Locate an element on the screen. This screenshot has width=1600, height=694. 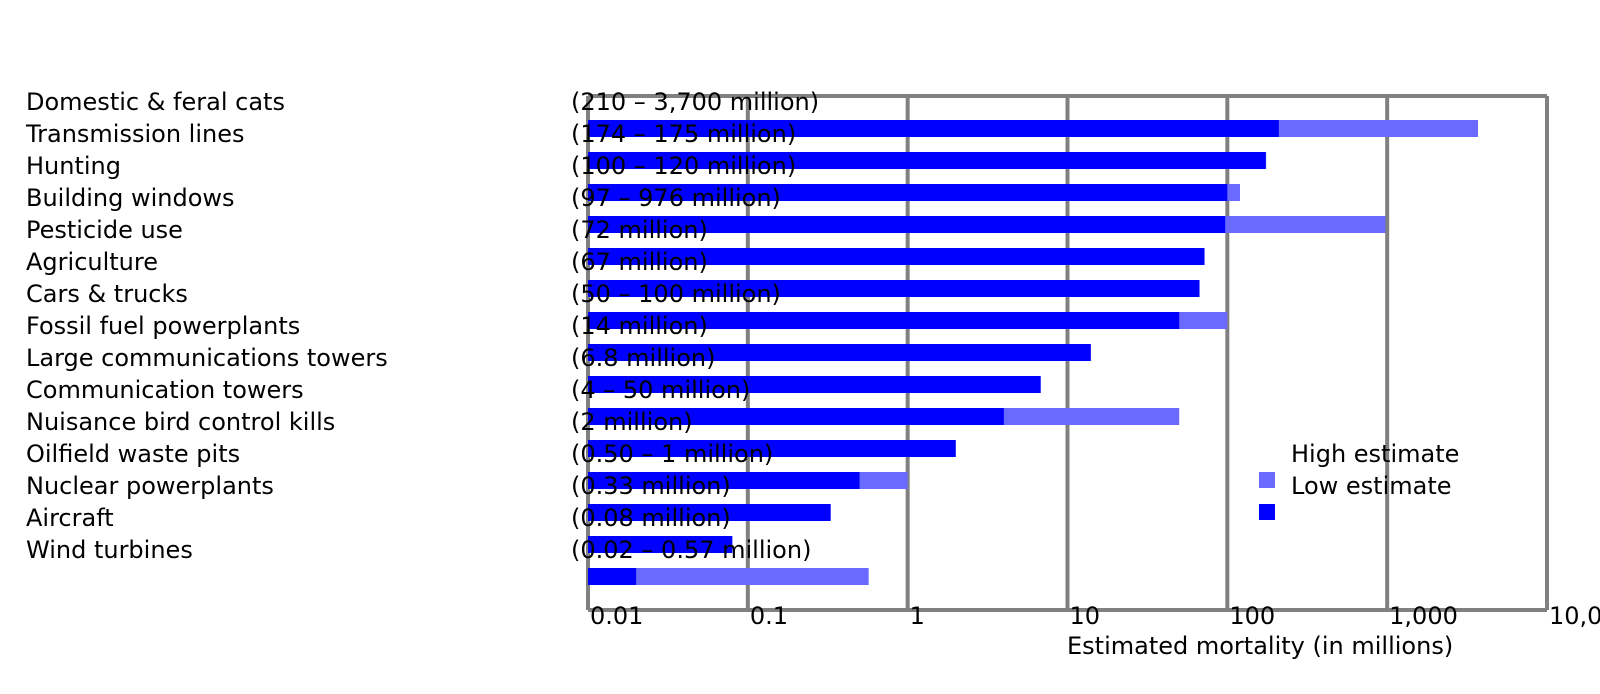
category-label: Nuclear powerplants is located at coordinates (150, 486).